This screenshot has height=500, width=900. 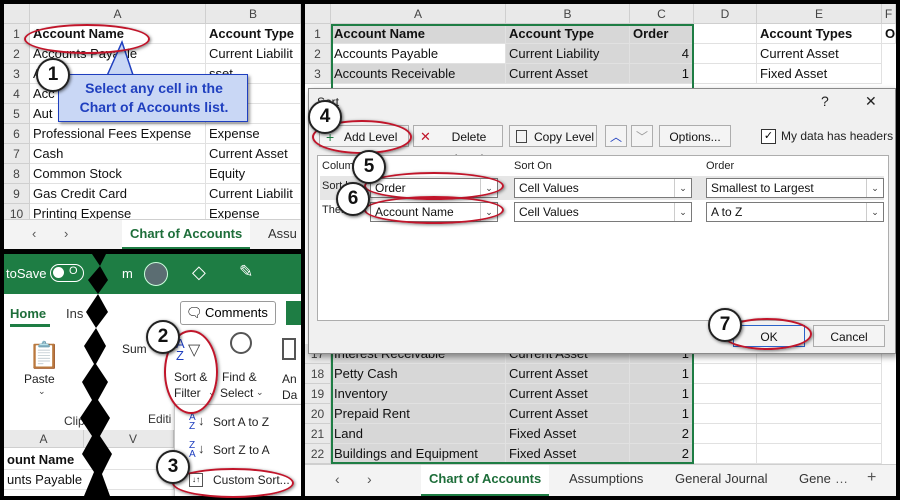 What do you see at coordinates (17, 154) in the screenshot?
I see `row-header: 7` at bounding box center [17, 154].